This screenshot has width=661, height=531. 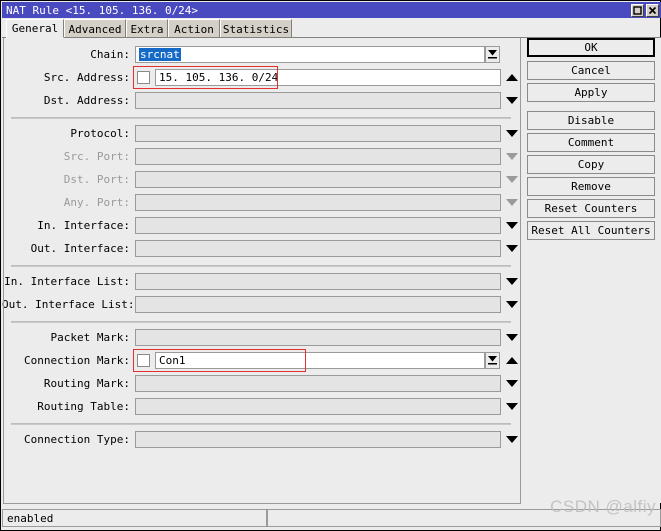 What do you see at coordinates (102, 10) in the screenshot?
I see `window-title: NAT Rule <15. 105. 136. 0/24>` at bounding box center [102, 10].